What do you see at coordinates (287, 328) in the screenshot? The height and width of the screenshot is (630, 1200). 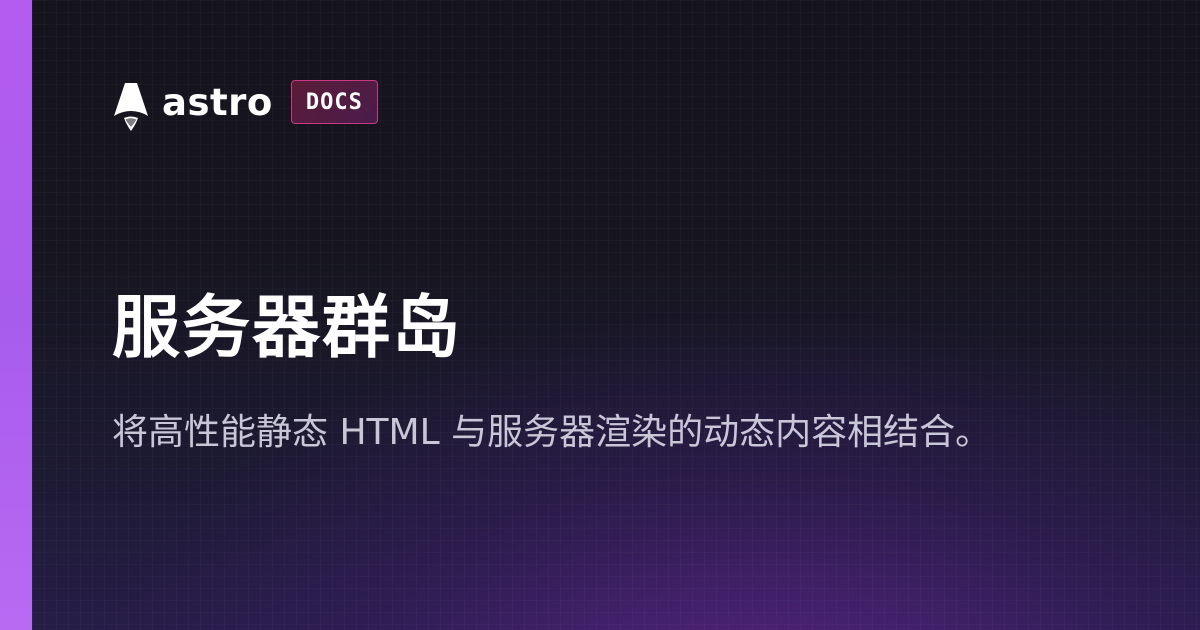 I see `page-title: 服务器群岛` at bounding box center [287, 328].